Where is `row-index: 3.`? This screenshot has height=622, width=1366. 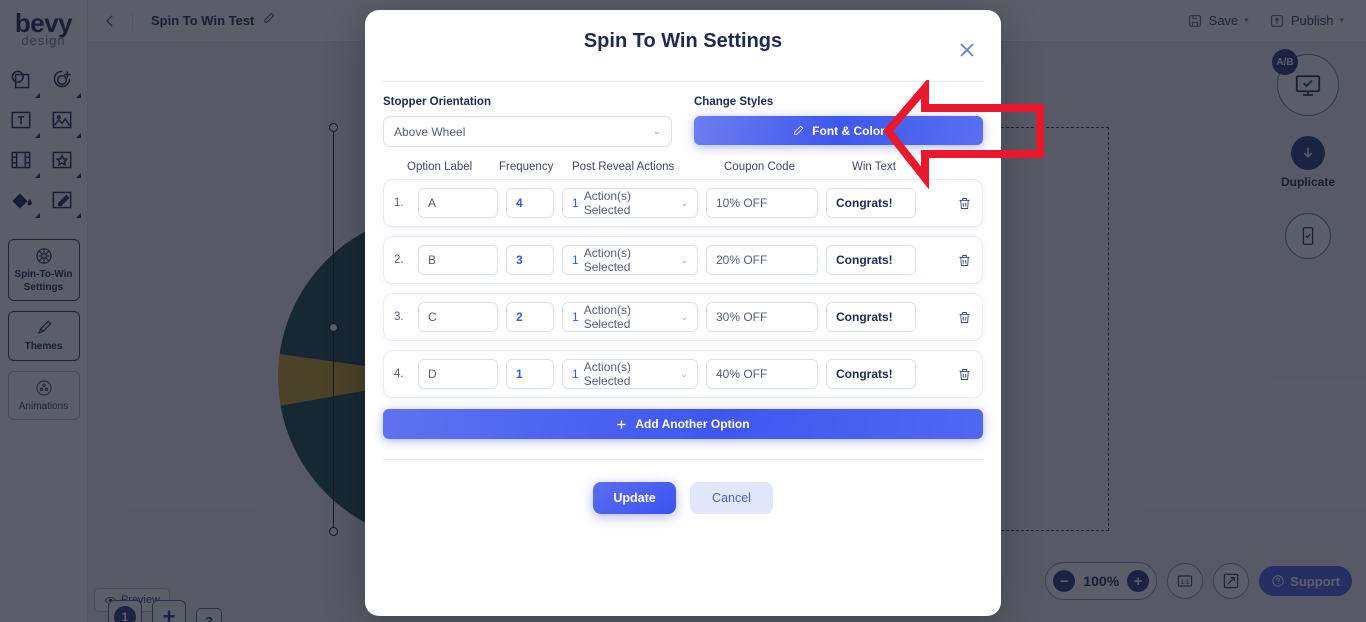
row-index: 3. is located at coordinates (399, 317).